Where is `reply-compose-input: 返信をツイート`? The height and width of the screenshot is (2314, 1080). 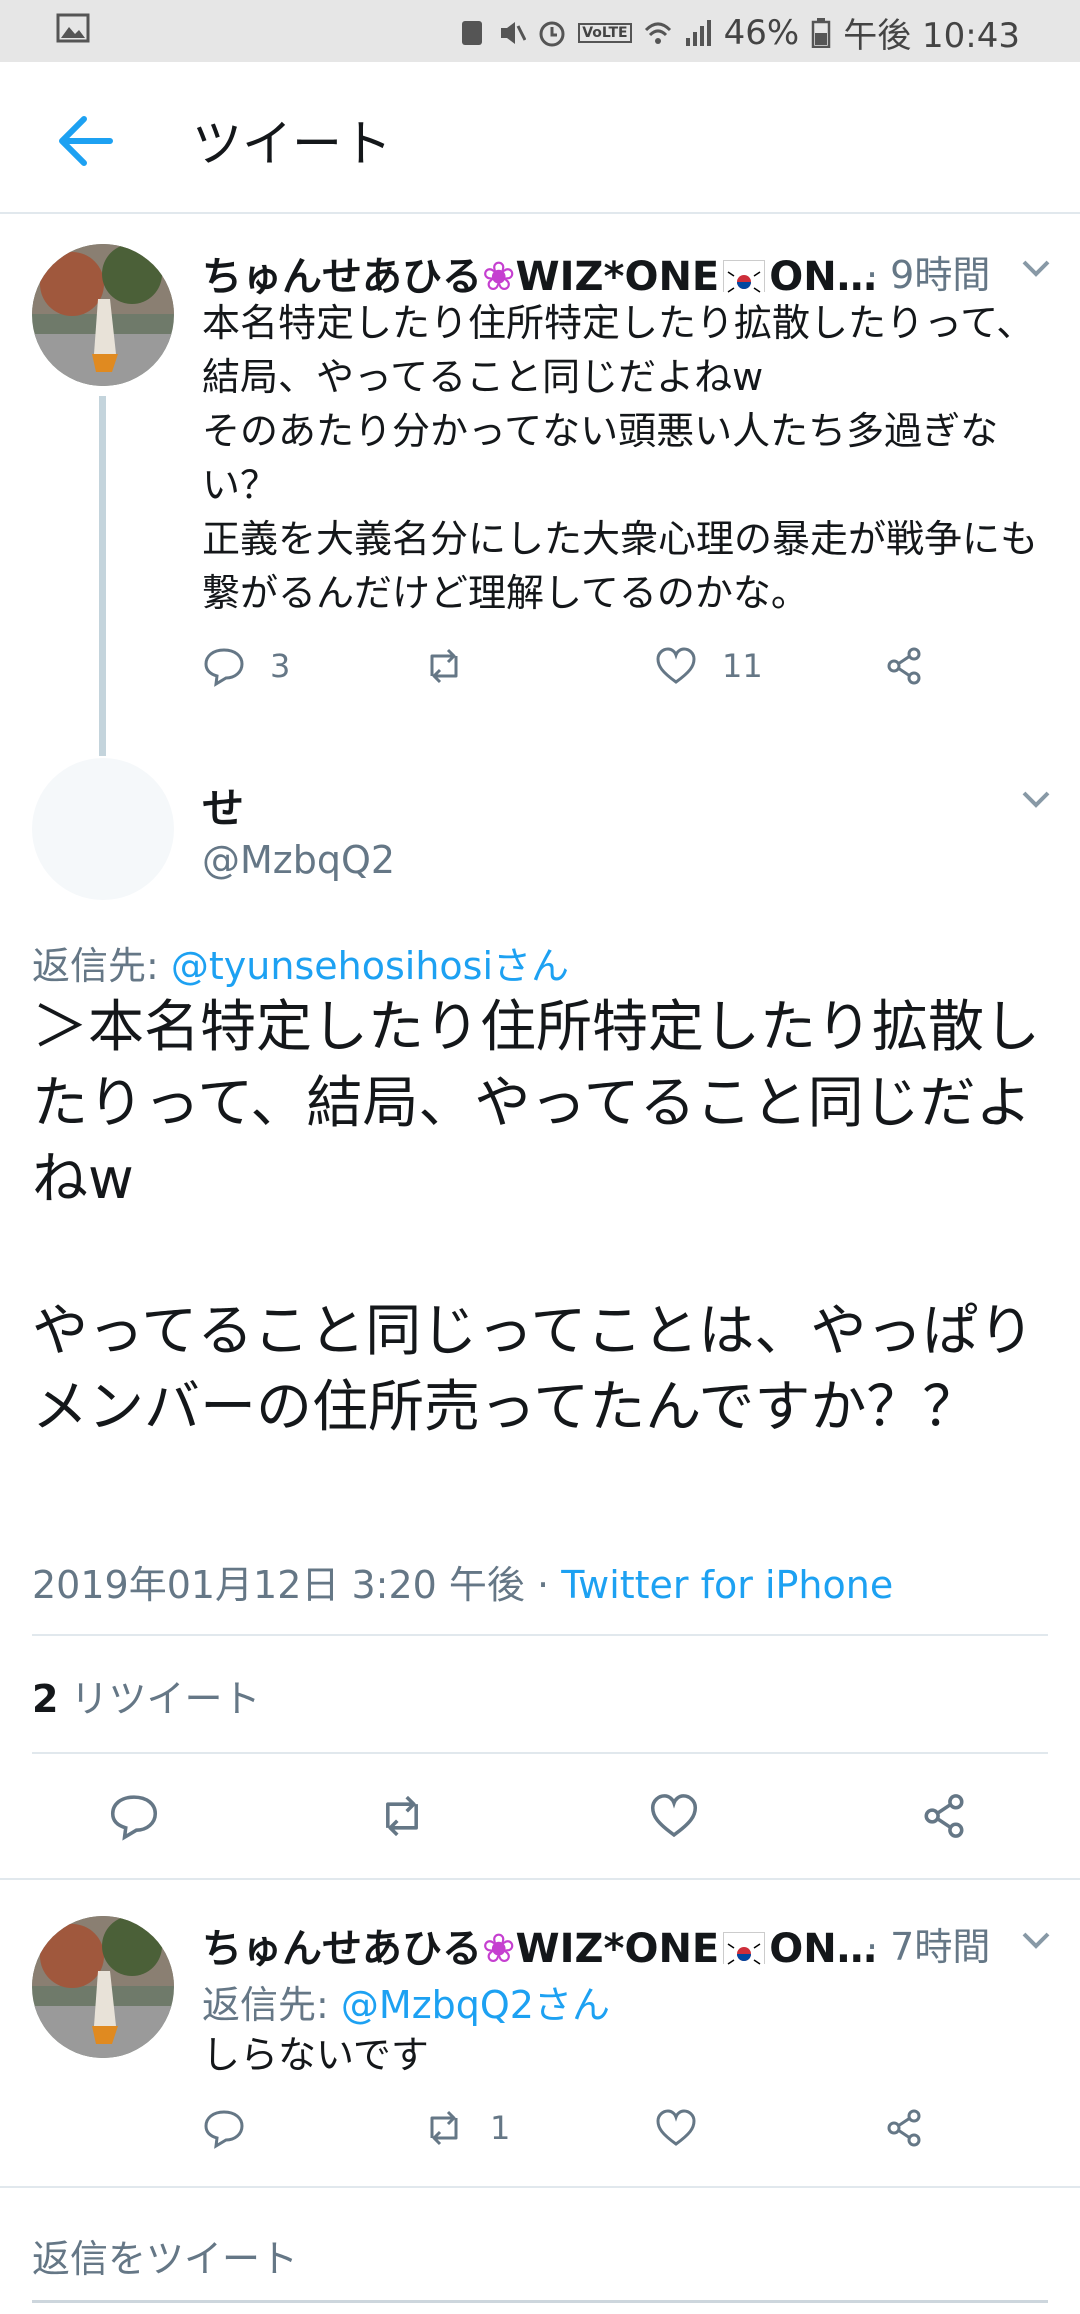 reply-compose-input: 返信をツイート is located at coordinates (165, 2255).